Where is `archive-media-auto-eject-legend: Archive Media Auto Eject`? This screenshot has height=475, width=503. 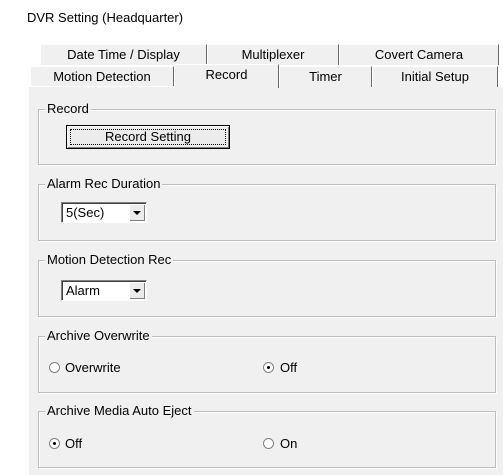 archive-media-auto-eject-legend: Archive Media Auto Eject is located at coordinates (119, 410).